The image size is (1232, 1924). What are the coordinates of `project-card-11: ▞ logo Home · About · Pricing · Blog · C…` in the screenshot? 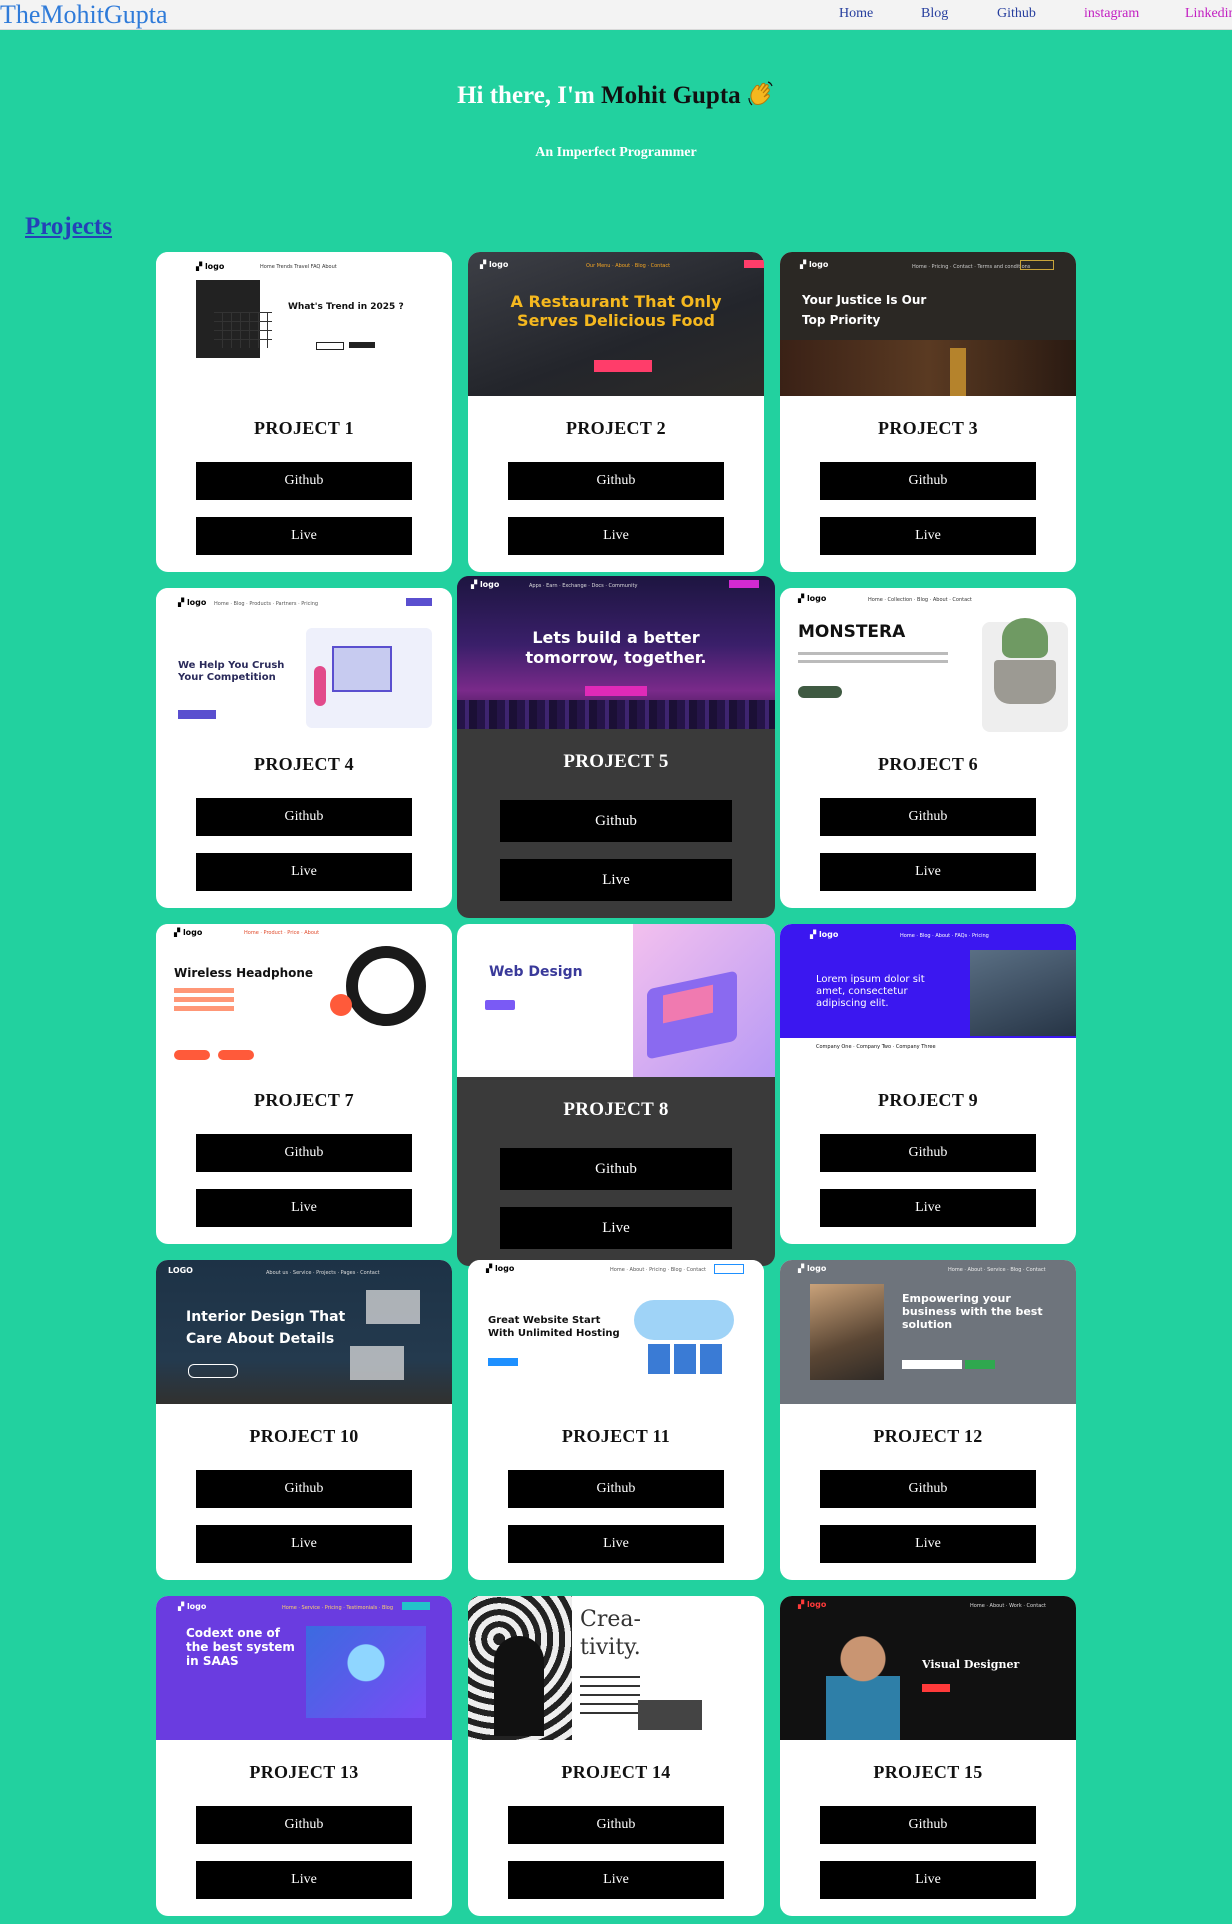 It's located at (616, 1420).